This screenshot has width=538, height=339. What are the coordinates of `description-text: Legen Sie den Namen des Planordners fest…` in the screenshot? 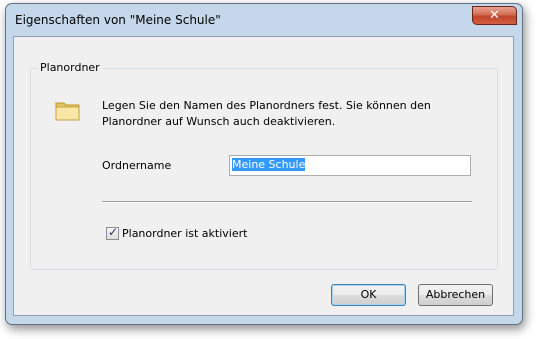 It's located at (266, 113).